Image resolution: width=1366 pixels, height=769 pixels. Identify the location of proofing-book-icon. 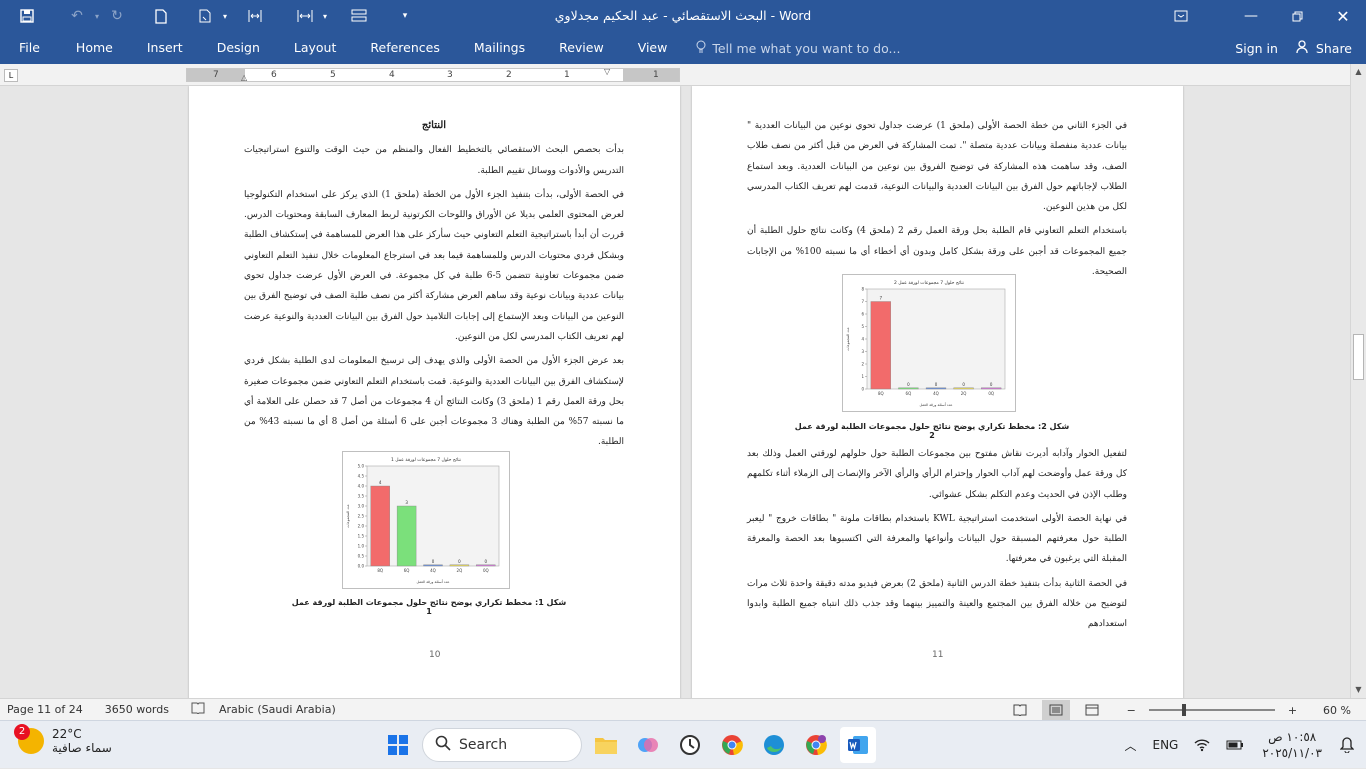
(198, 709).